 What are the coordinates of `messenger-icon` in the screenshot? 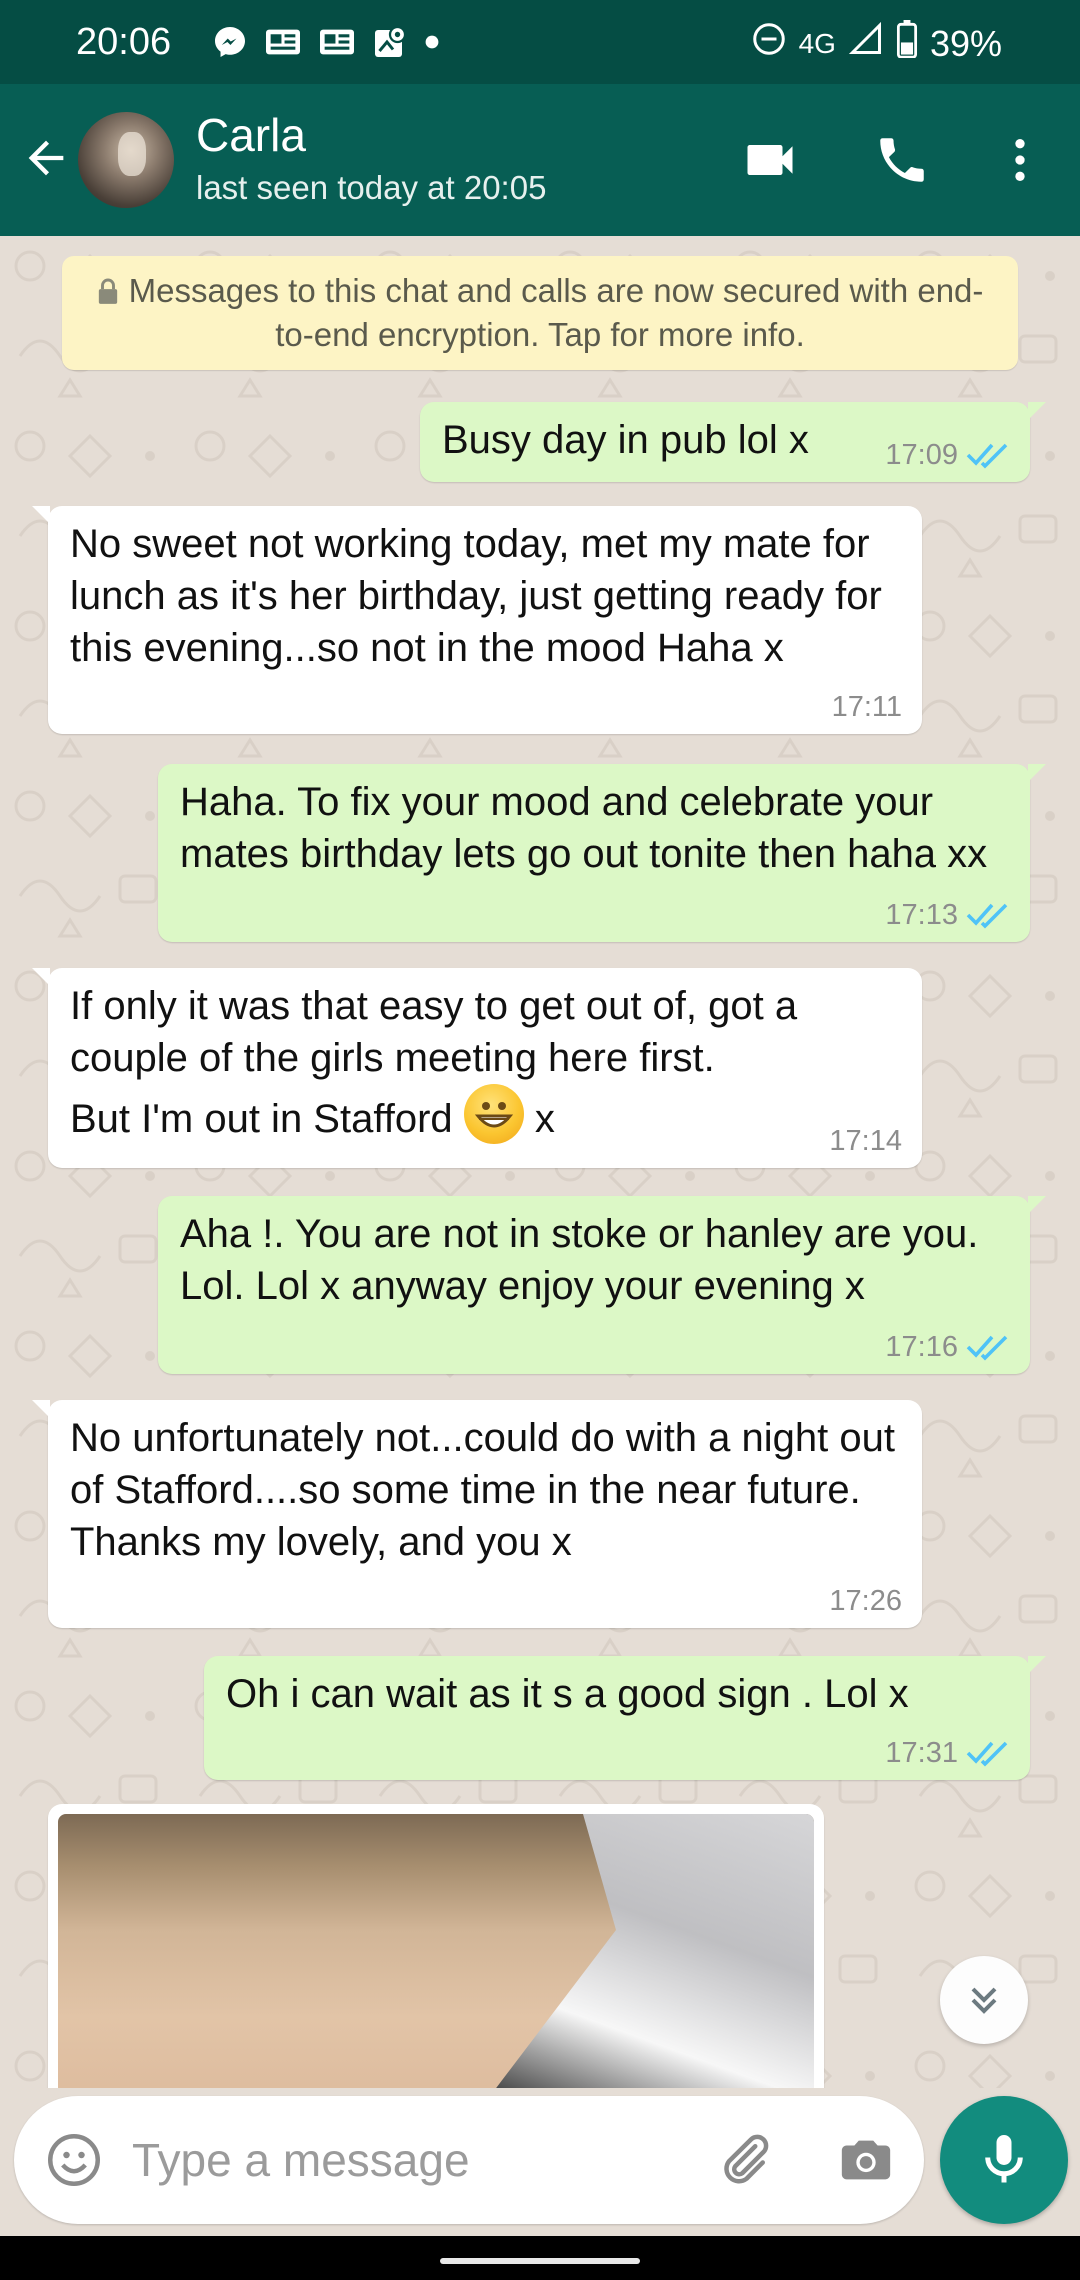 It's located at (230, 44).